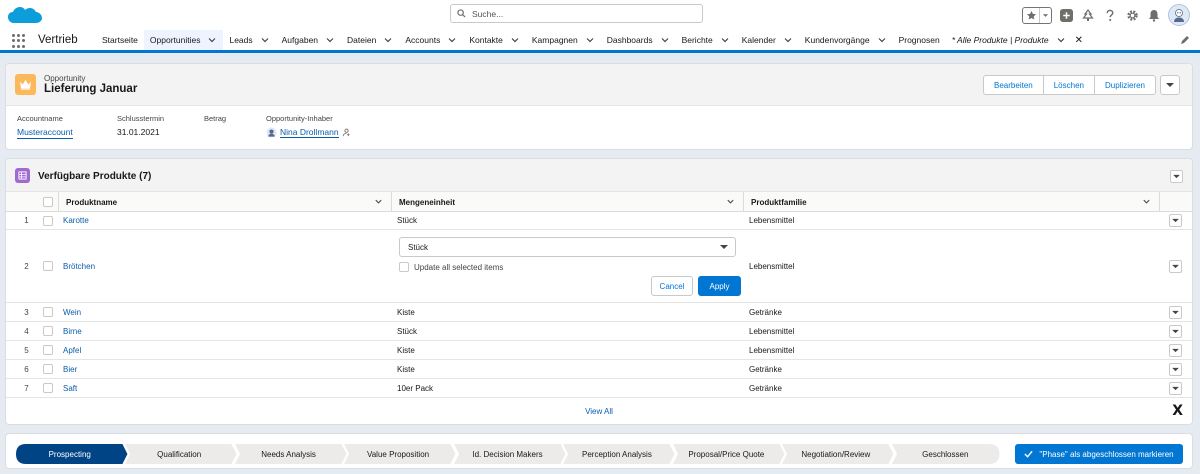 Image resolution: width=1200 pixels, height=474 pixels. Describe the element at coordinates (599, 331) in the screenshot. I see `table-row: 4 Birne Stück Lebensmittel` at that location.